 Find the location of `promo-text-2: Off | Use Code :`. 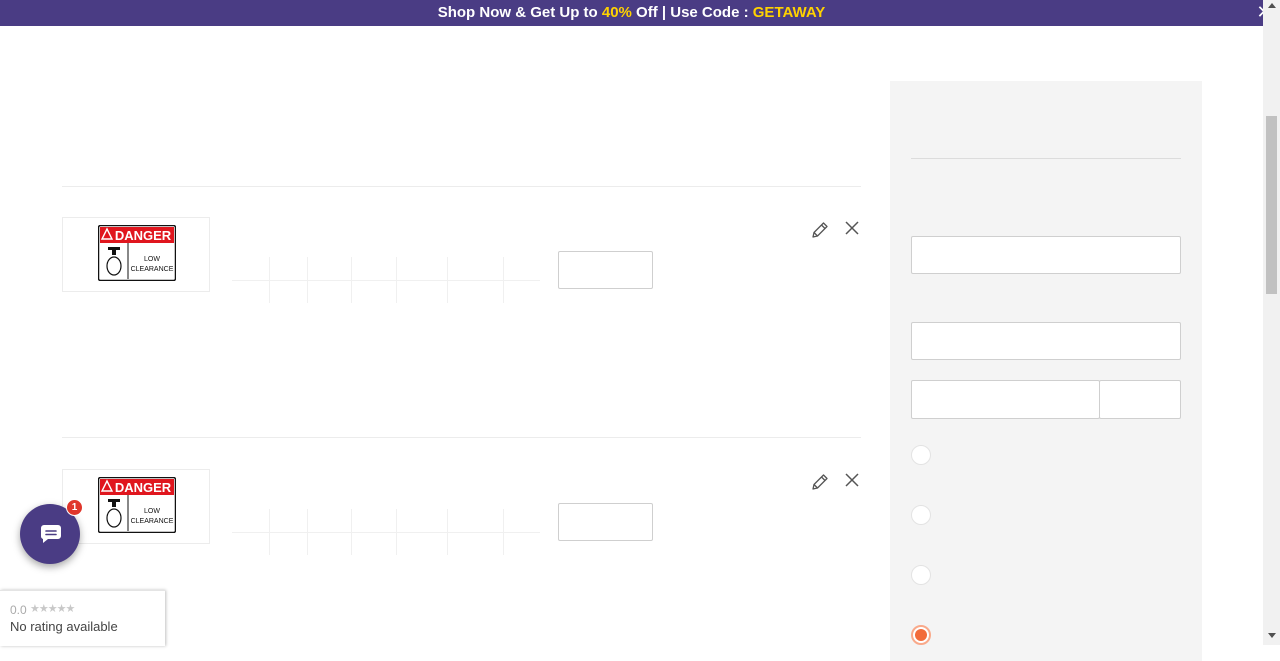

promo-text-2: Off | Use Code : is located at coordinates (692, 12).